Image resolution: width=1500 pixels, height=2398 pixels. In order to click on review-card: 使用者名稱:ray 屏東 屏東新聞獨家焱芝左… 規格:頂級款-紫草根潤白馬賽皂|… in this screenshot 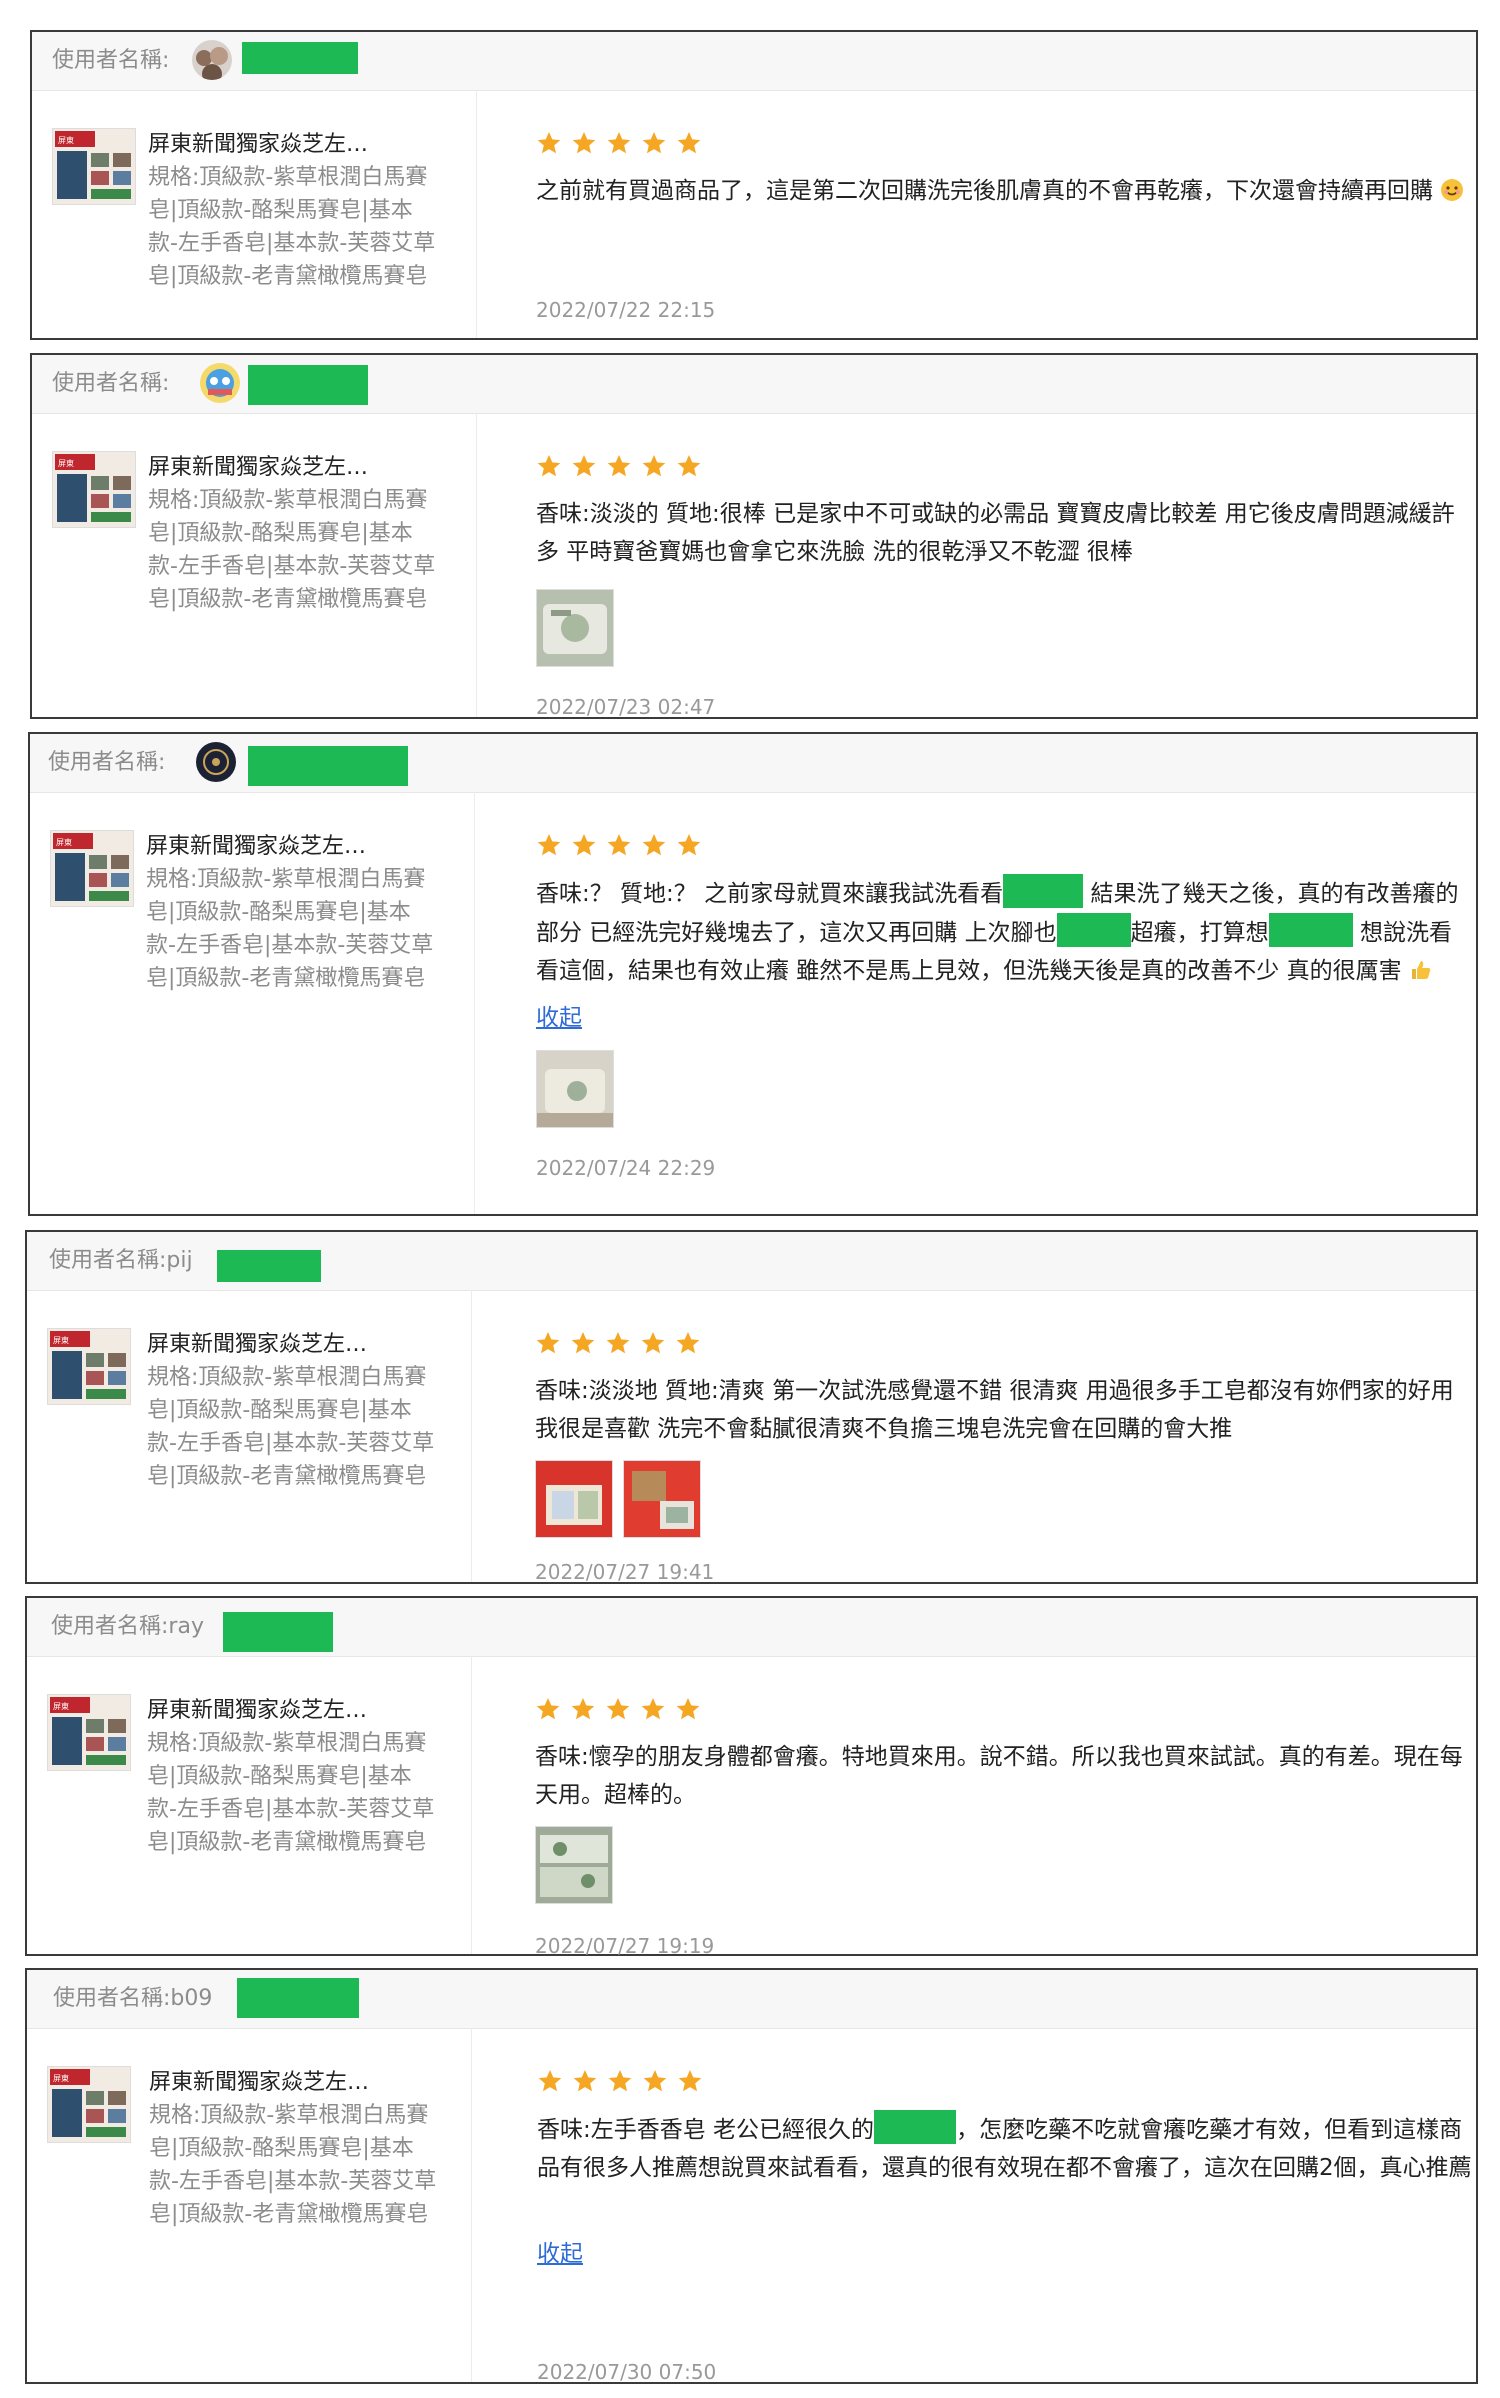, I will do `click(751, 1777)`.